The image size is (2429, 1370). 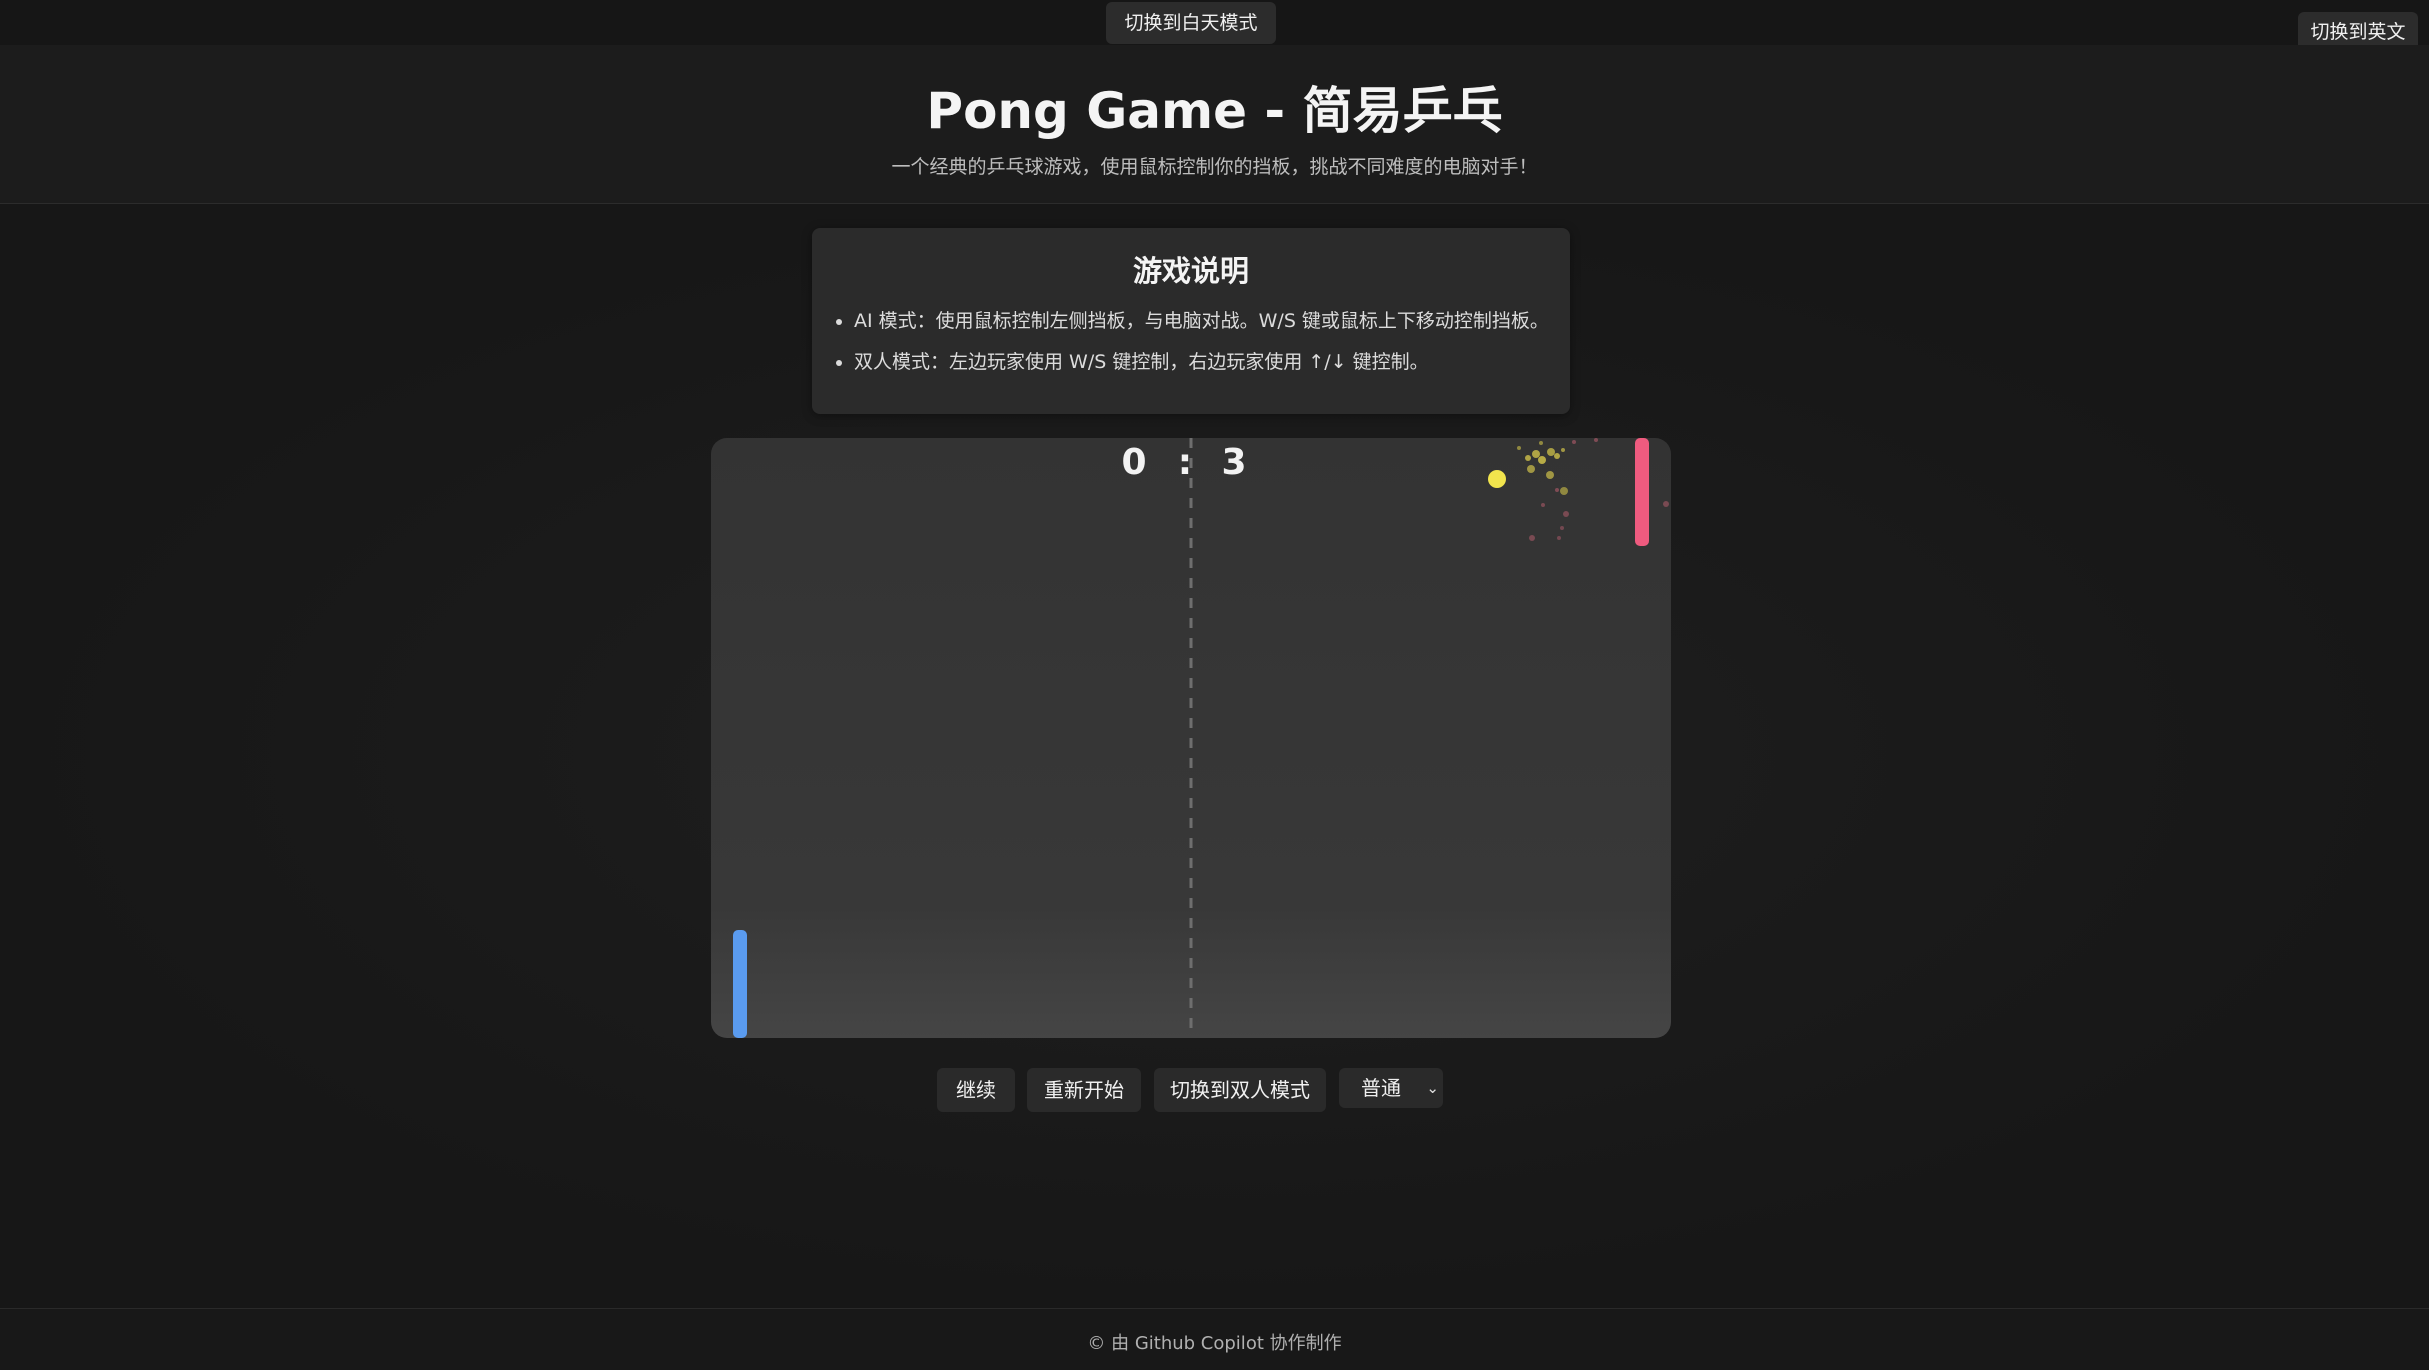 I want to click on difficulty-select: 普通 ⌄, so click(x=1391, y=1088).